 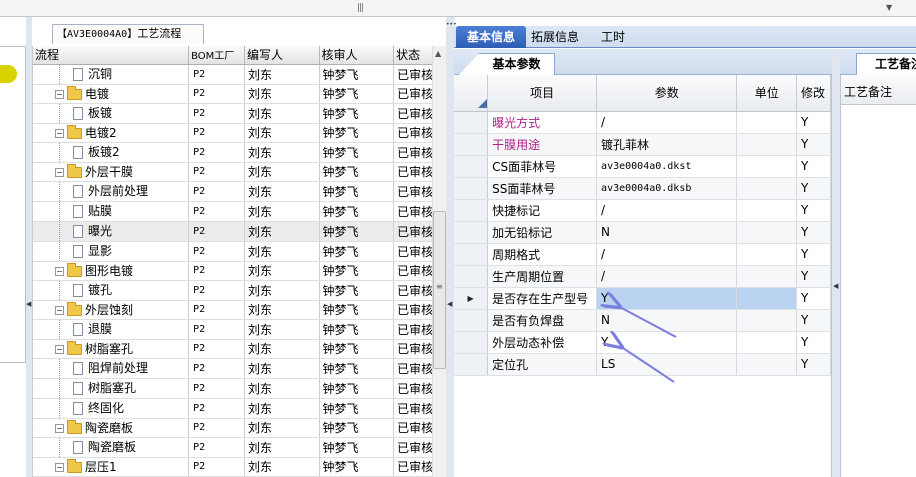 I want to click on item-cell: 是否有负焊盘, so click(x=542, y=320).